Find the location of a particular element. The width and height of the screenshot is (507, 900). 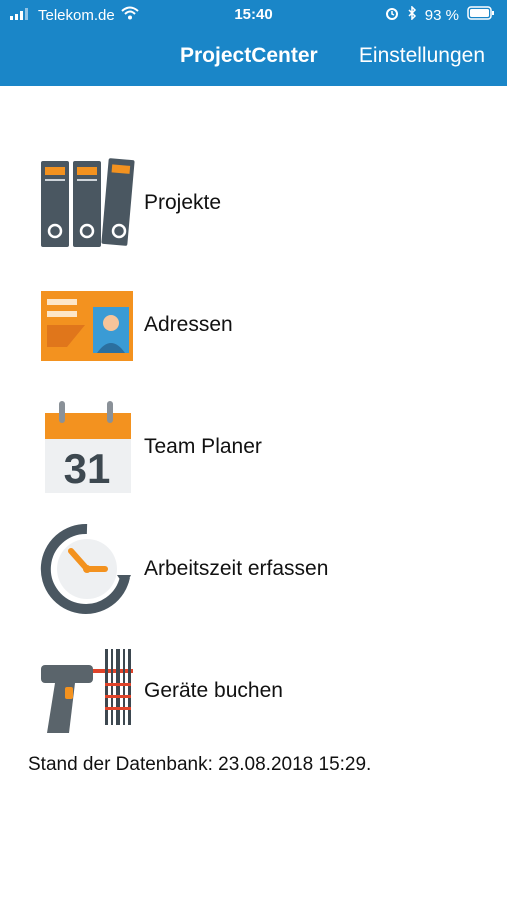

app-title: ProjectCenter is located at coordinates (249, 55).